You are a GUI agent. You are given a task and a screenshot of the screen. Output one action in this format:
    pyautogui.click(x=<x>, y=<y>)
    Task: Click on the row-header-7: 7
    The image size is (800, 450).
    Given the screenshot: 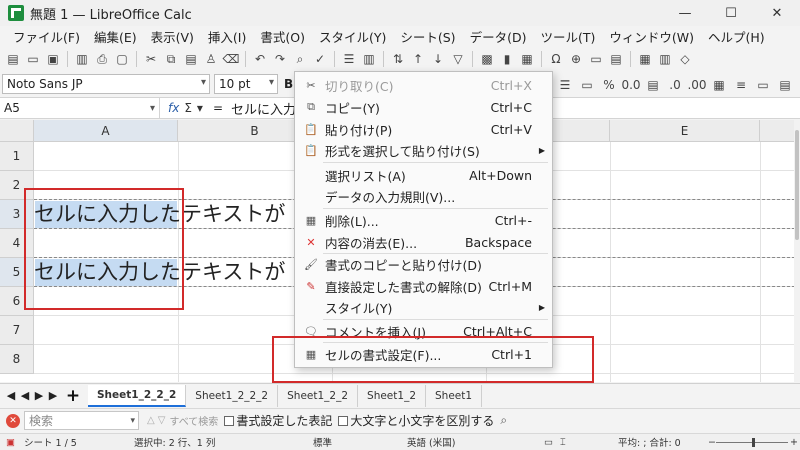 What is the action you would take?
    pyautogui.click(x=17, y=330)
    